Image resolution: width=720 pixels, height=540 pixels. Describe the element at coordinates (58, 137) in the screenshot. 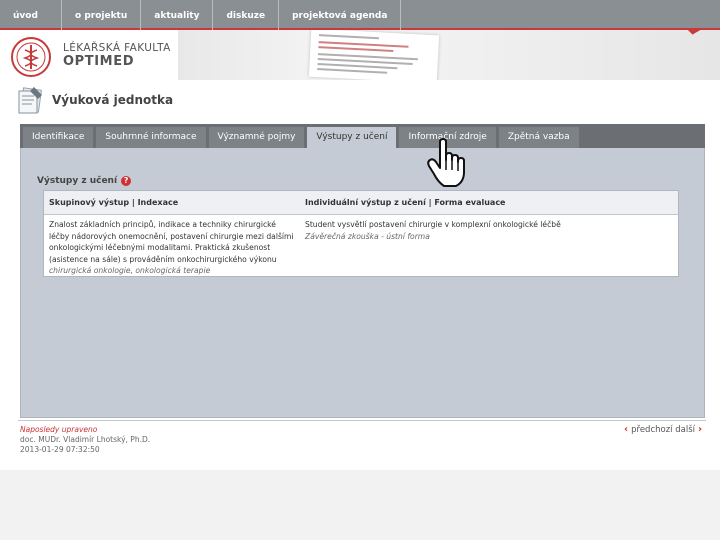

I see `tab-identifikace: Identifikace` at that location.